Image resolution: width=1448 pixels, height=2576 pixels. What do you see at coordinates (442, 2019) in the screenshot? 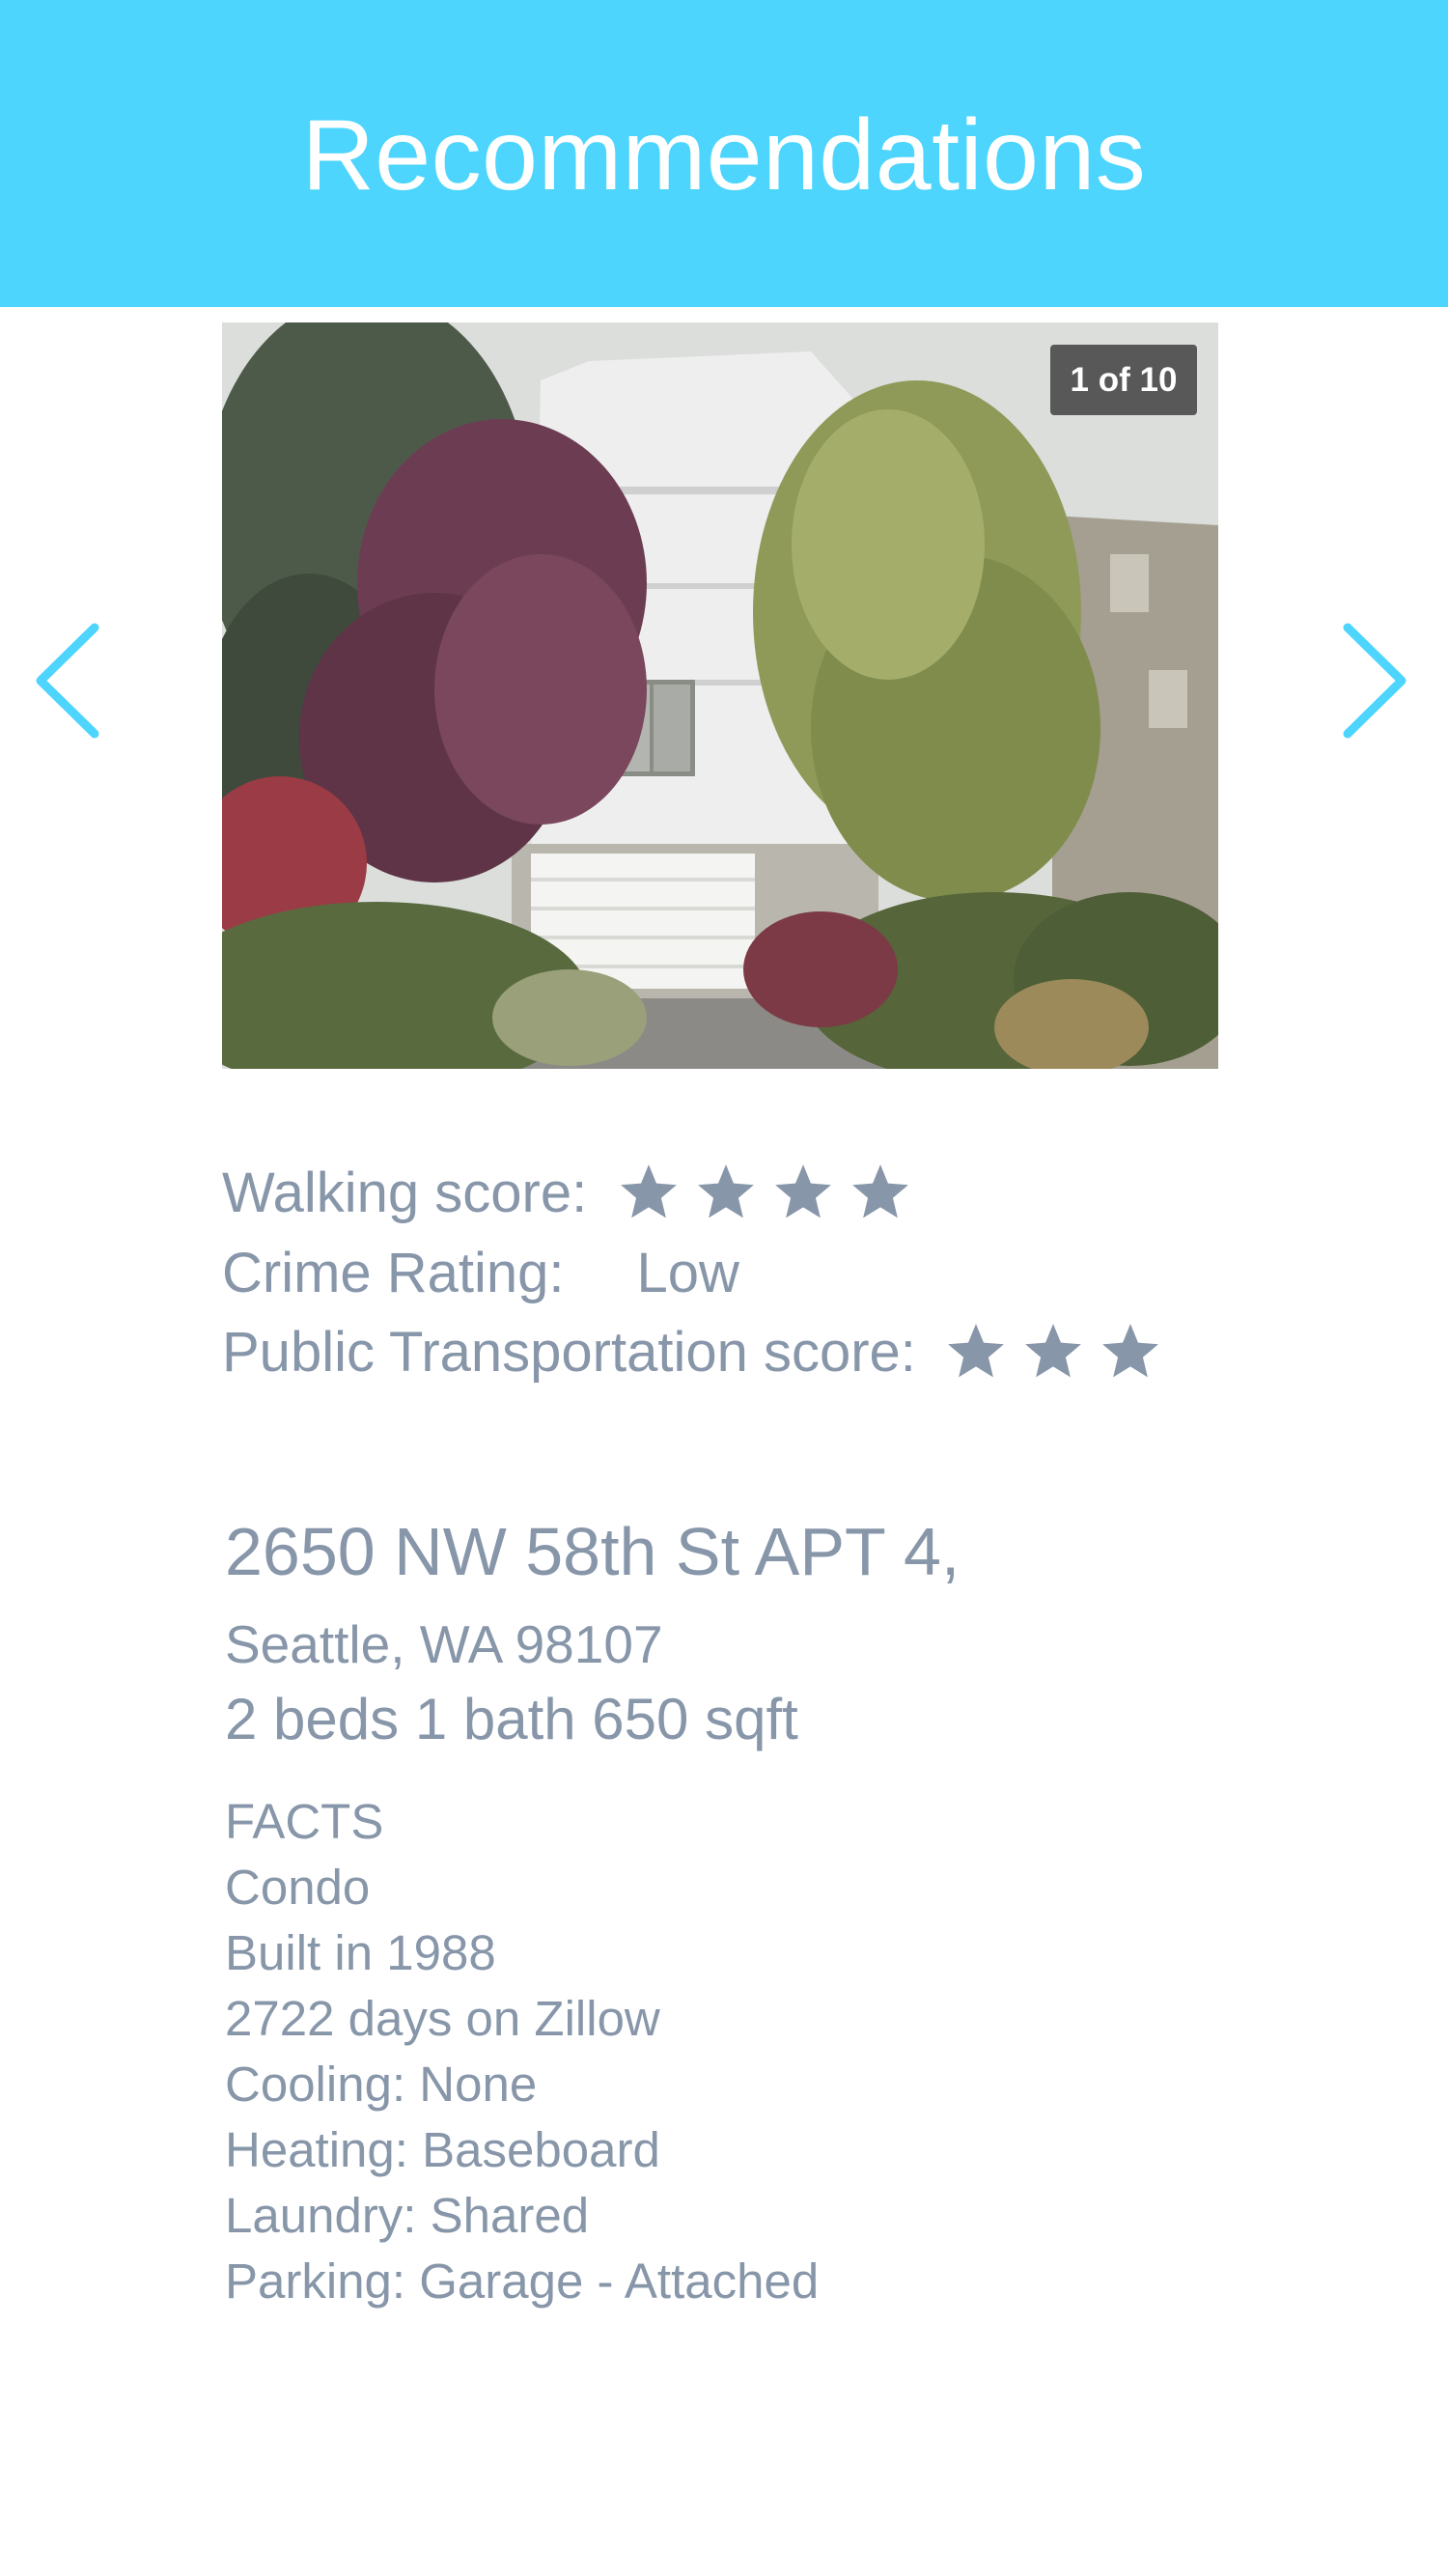
I see `fact-item: 2722 days on Zillow` at bounding box center [442, 2019].